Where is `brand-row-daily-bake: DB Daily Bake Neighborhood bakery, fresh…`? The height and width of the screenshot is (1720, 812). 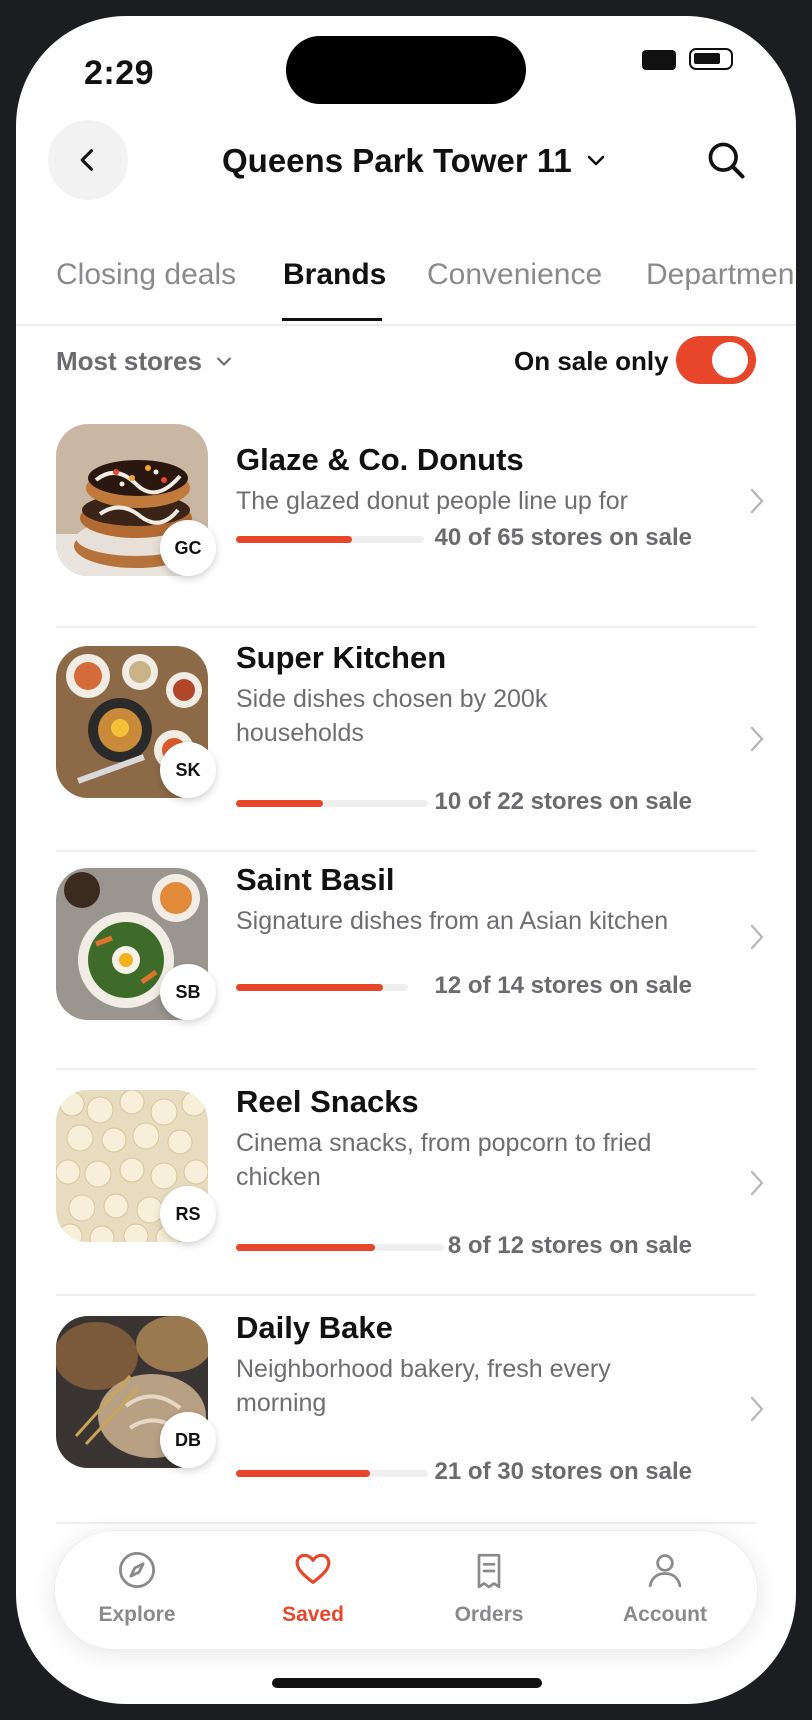
brand-row-daily-bake: DB Daily Bake Neighborhood bakery, fresh… is located at coordinates (410, 1418).